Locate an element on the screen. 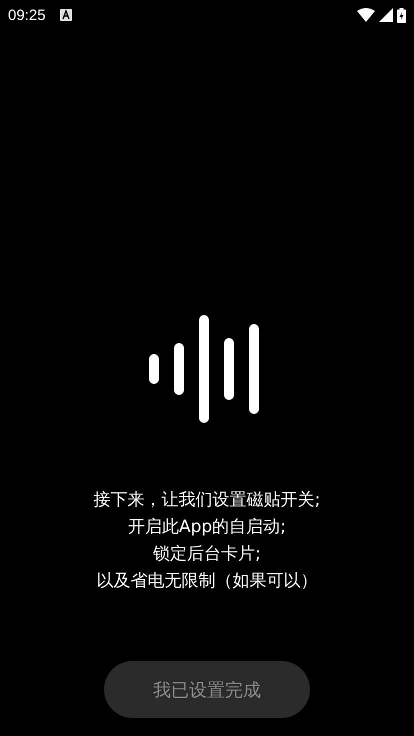  status-time: 09:25 is located at coordinates (27, 15).